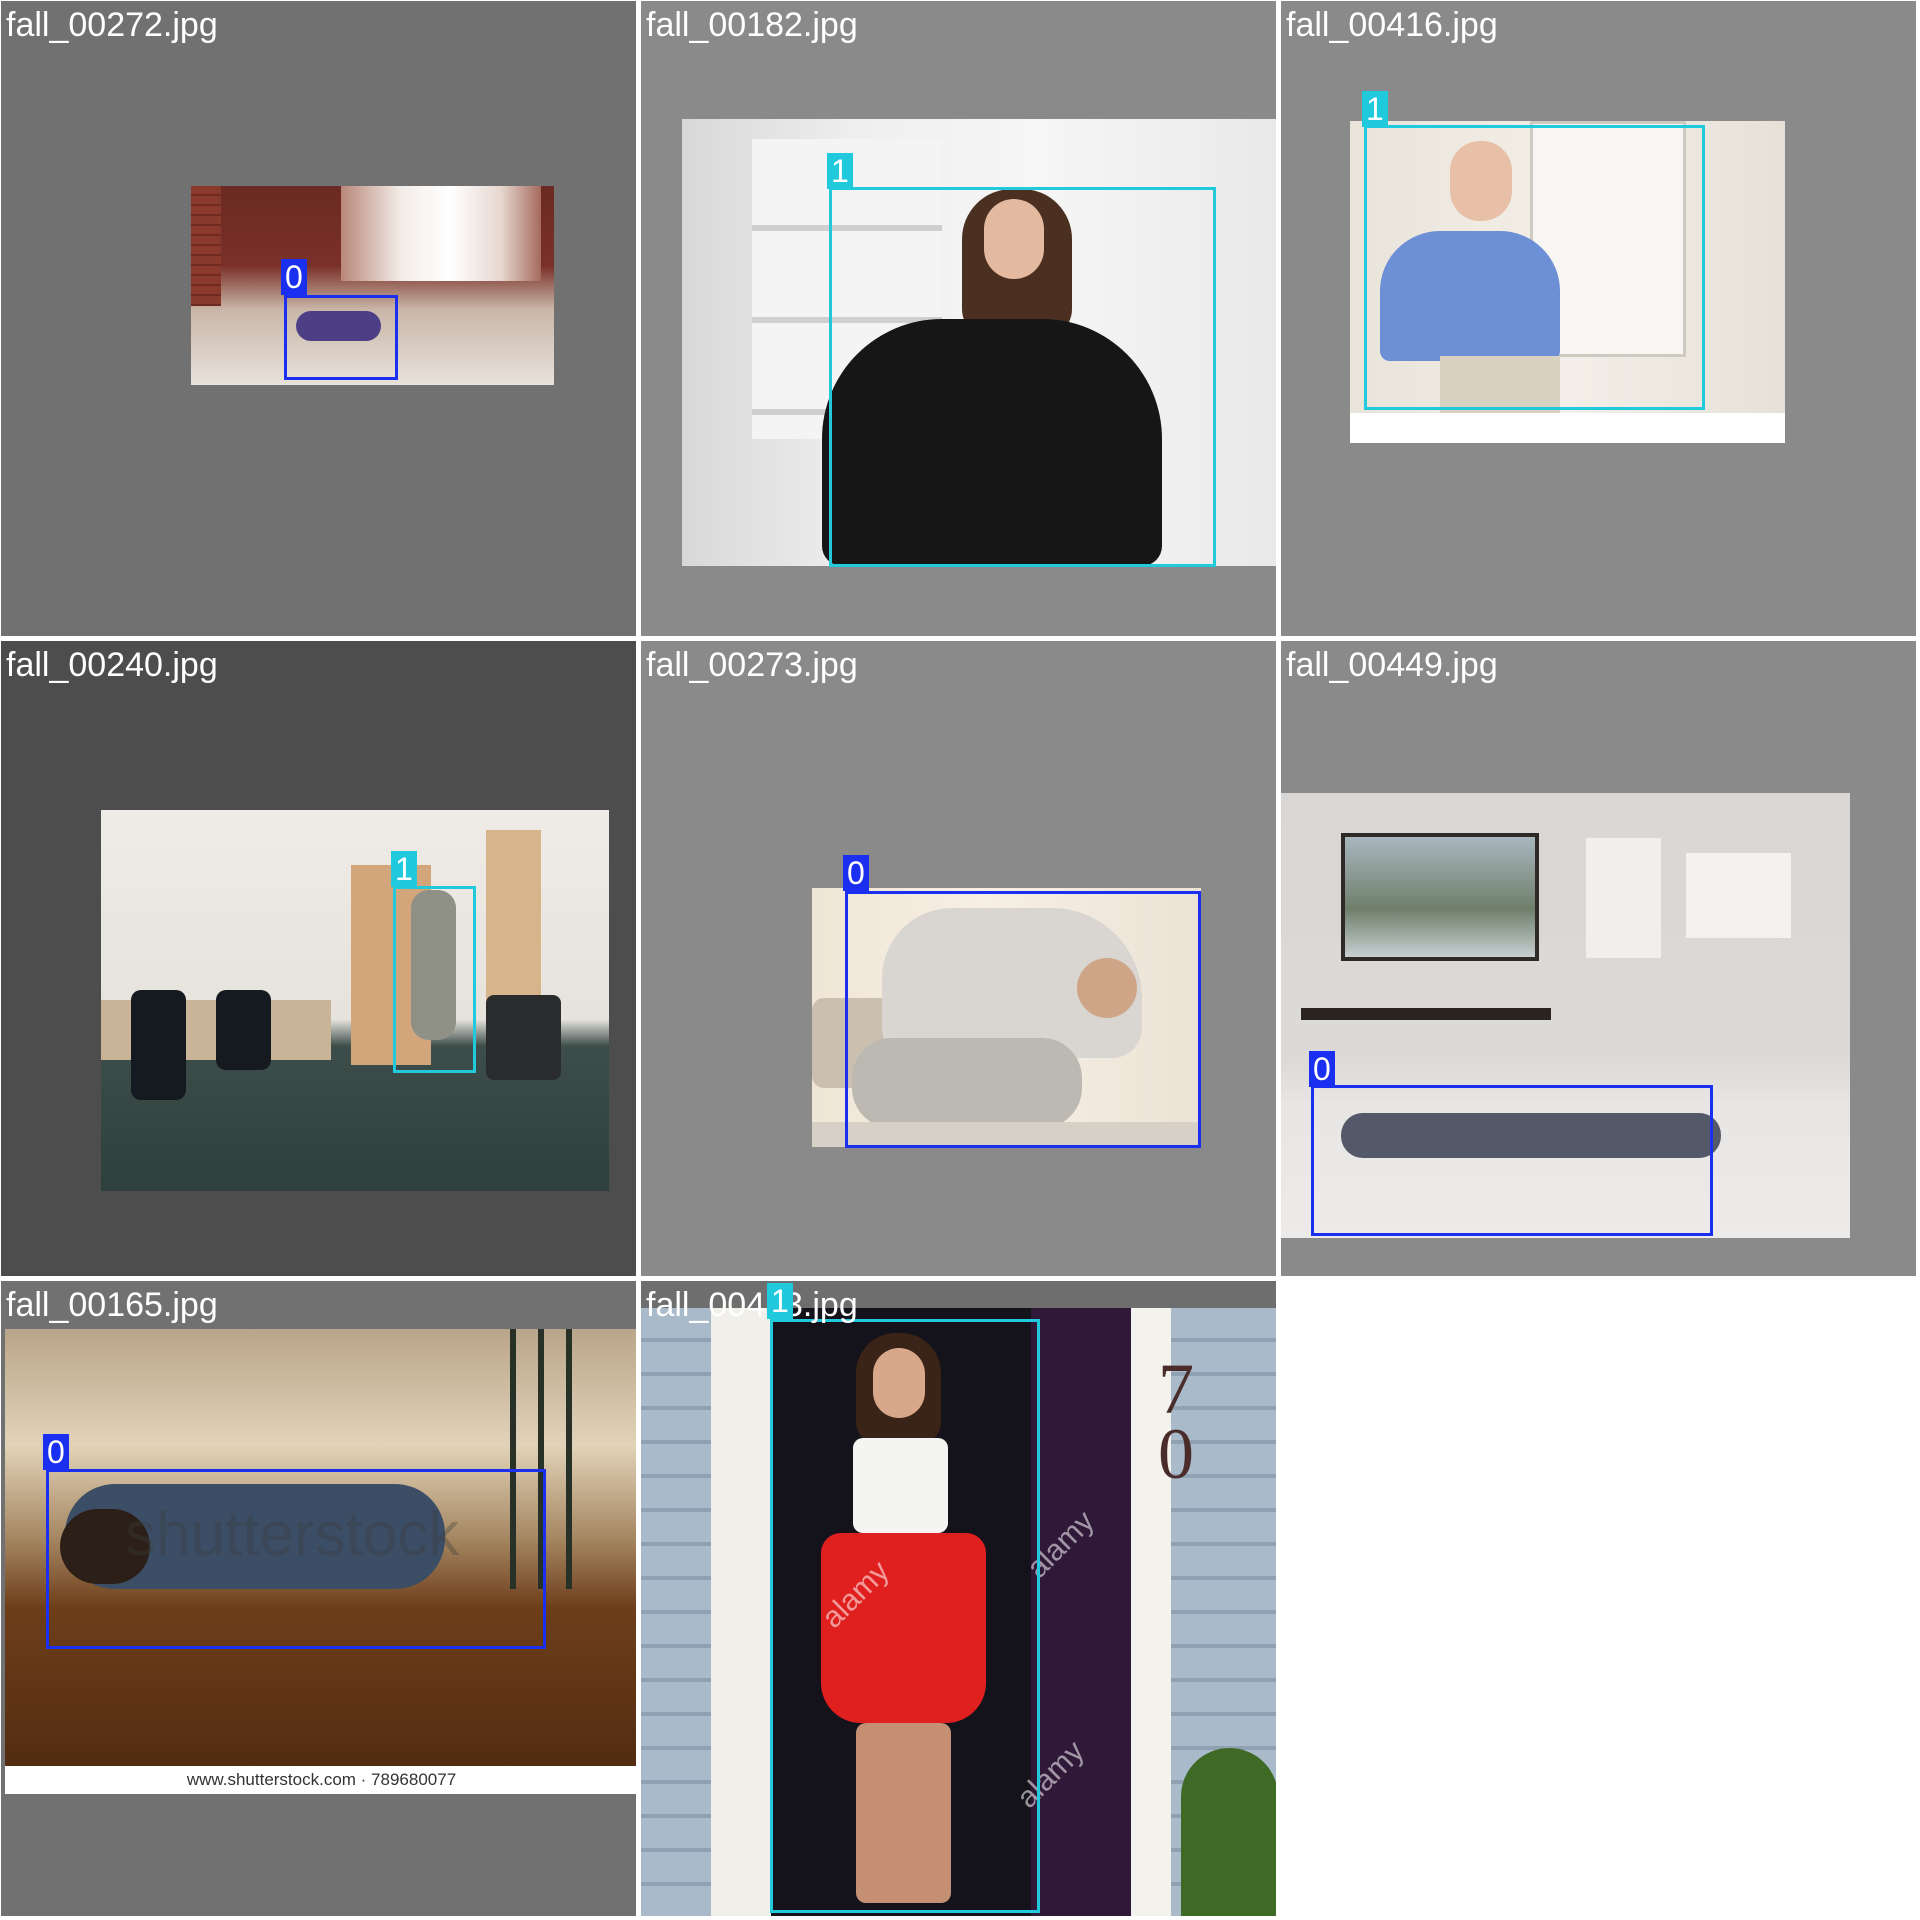  I want to click on house-number-0: 0, so click(1176, 1454).